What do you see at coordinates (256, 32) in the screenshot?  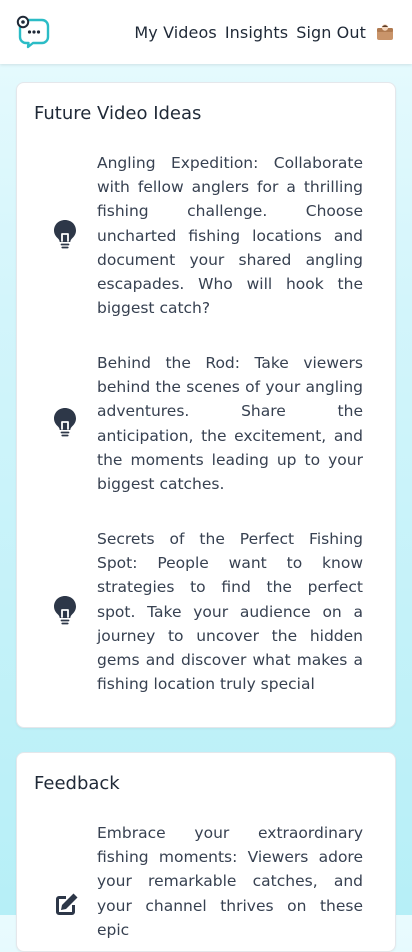 I see `nav-insights-link: Insights` at bounding box center [256, 32].